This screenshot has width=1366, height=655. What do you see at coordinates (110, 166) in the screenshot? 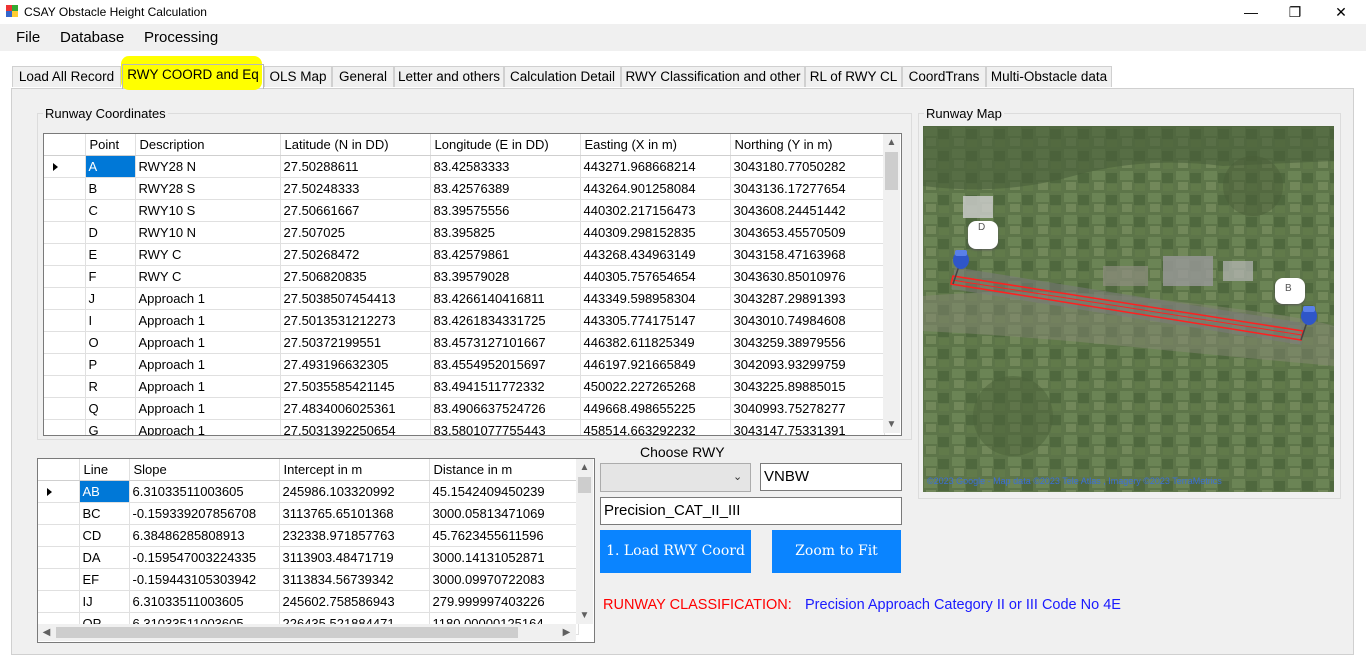
I see `table-cell: A` at bounding box center [110, 166].